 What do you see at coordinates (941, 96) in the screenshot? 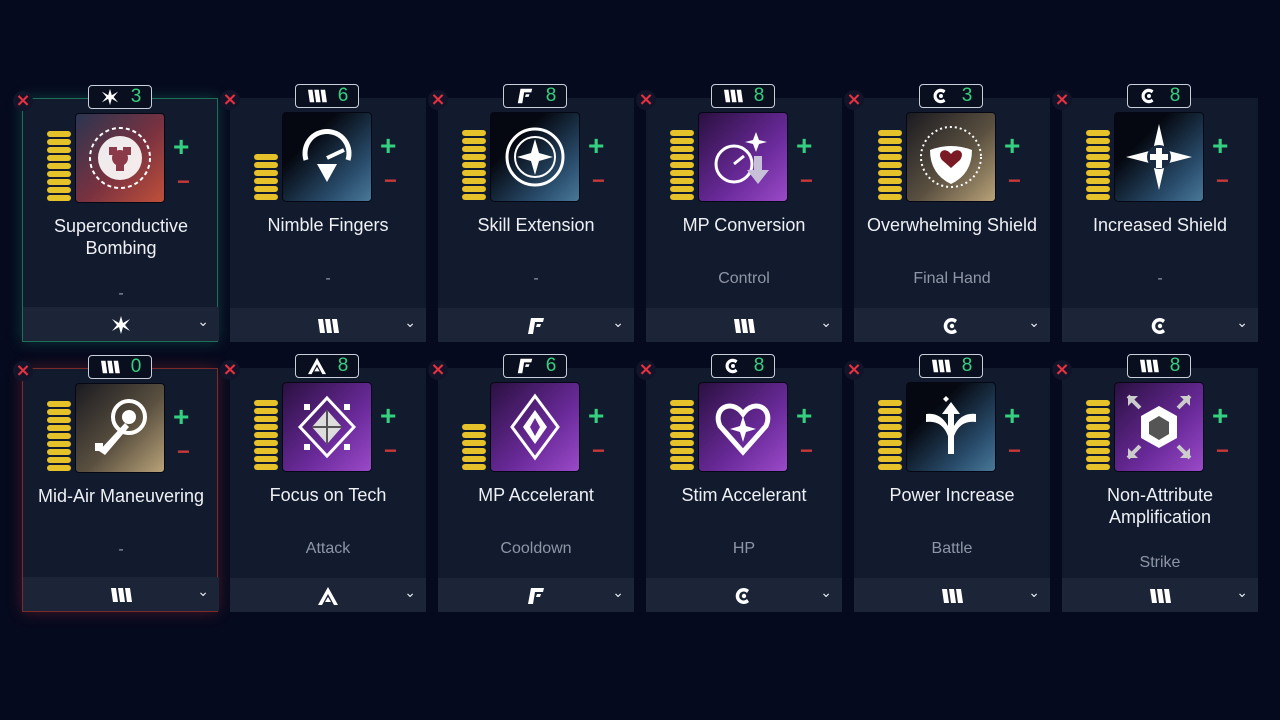
I see `crescent-icon` at bounding box center [941, 96].